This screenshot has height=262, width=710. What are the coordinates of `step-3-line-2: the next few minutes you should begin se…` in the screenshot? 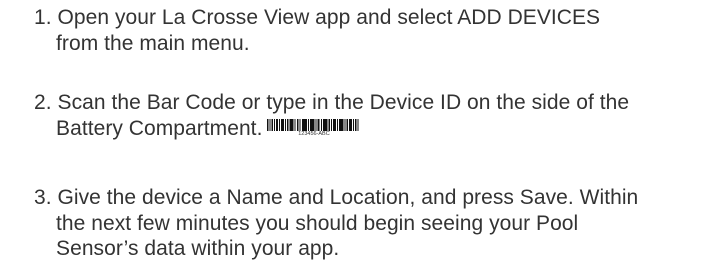 It's located at (372, 224).